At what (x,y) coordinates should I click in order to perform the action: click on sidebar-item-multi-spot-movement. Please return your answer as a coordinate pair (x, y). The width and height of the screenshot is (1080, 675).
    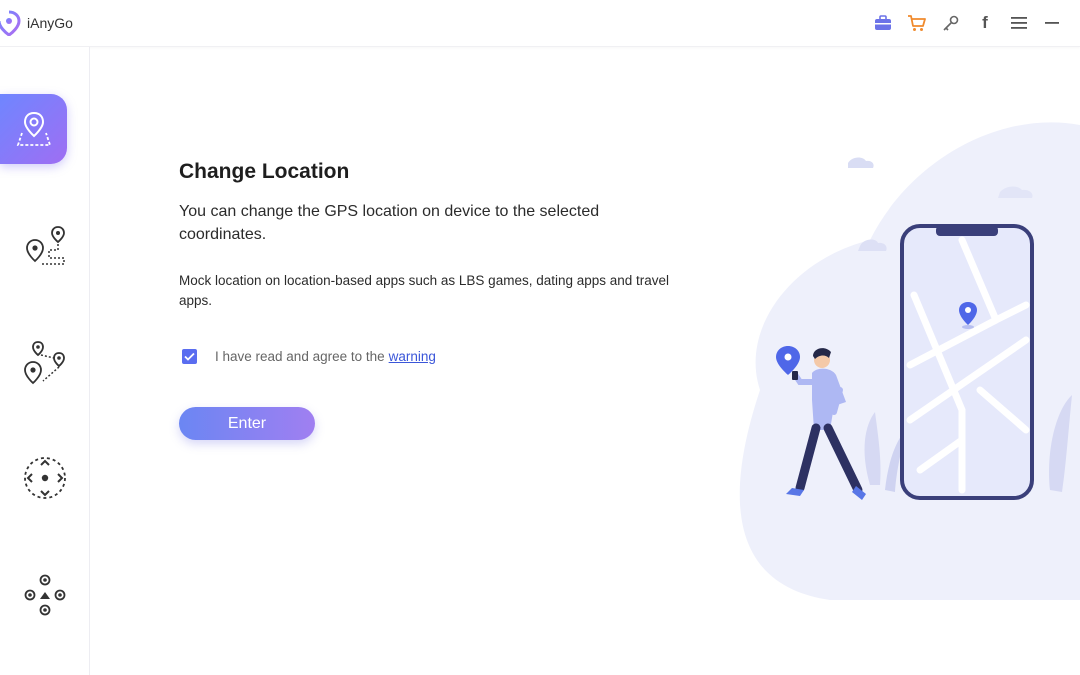
    Looking at the image, I should click on (44, 363).